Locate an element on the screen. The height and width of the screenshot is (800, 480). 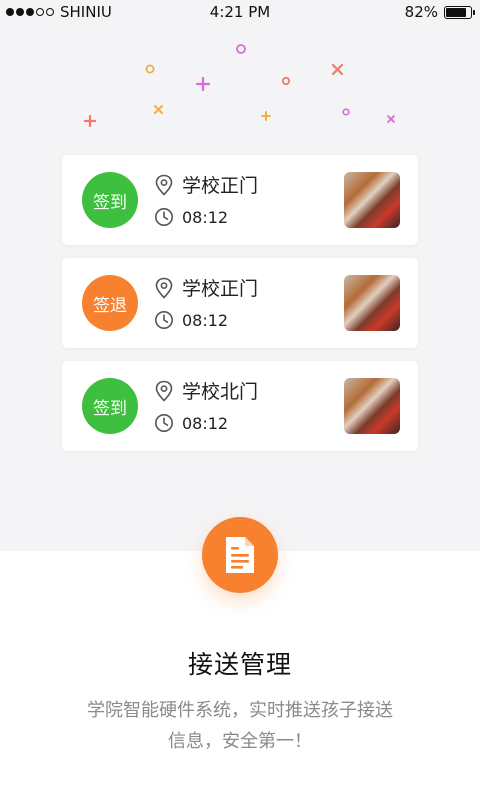
status-left: SHINIU is located at coordinates (59, 12).